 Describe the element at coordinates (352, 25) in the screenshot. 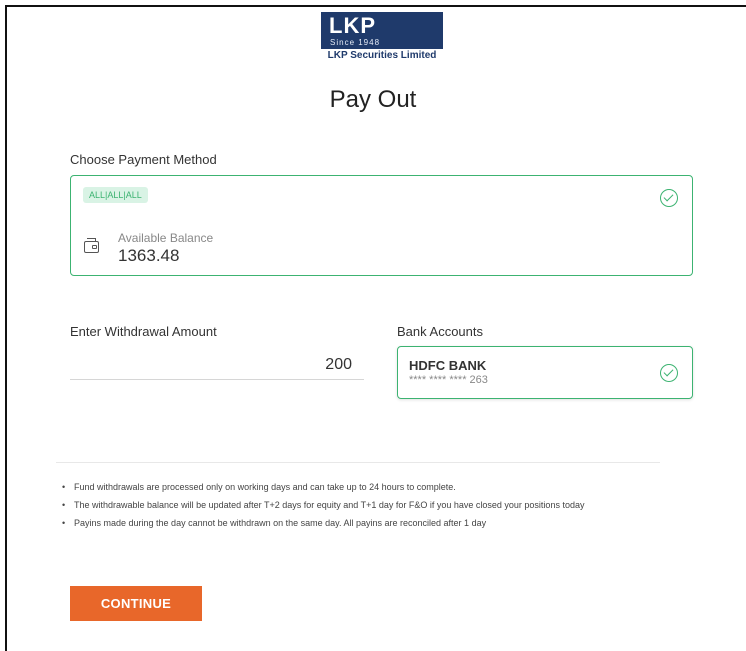

I see `logo-mark: LKP` at that location.